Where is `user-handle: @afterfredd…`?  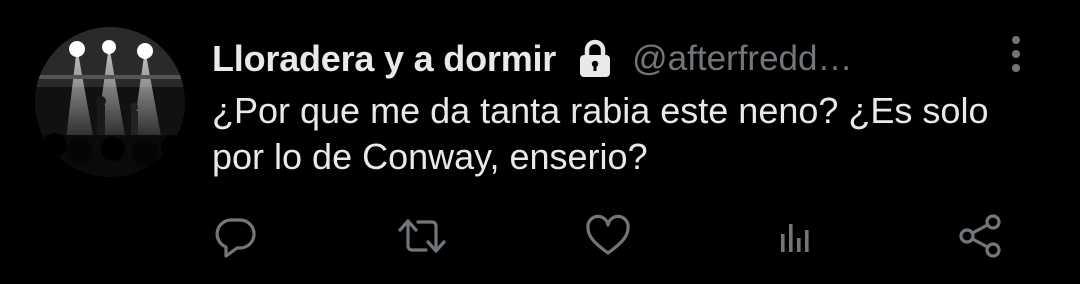
user-handle: @afterfredd… is located at coordinates (769, 59).